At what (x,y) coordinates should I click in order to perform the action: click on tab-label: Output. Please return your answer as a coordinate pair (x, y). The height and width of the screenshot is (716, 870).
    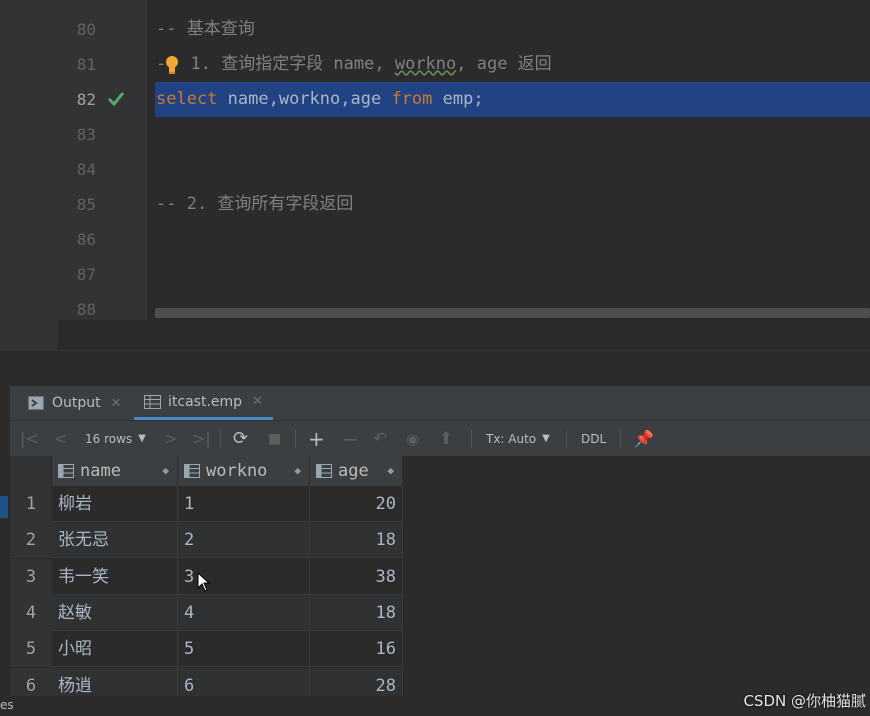
    Looking at the image, I should click on (76, 403).